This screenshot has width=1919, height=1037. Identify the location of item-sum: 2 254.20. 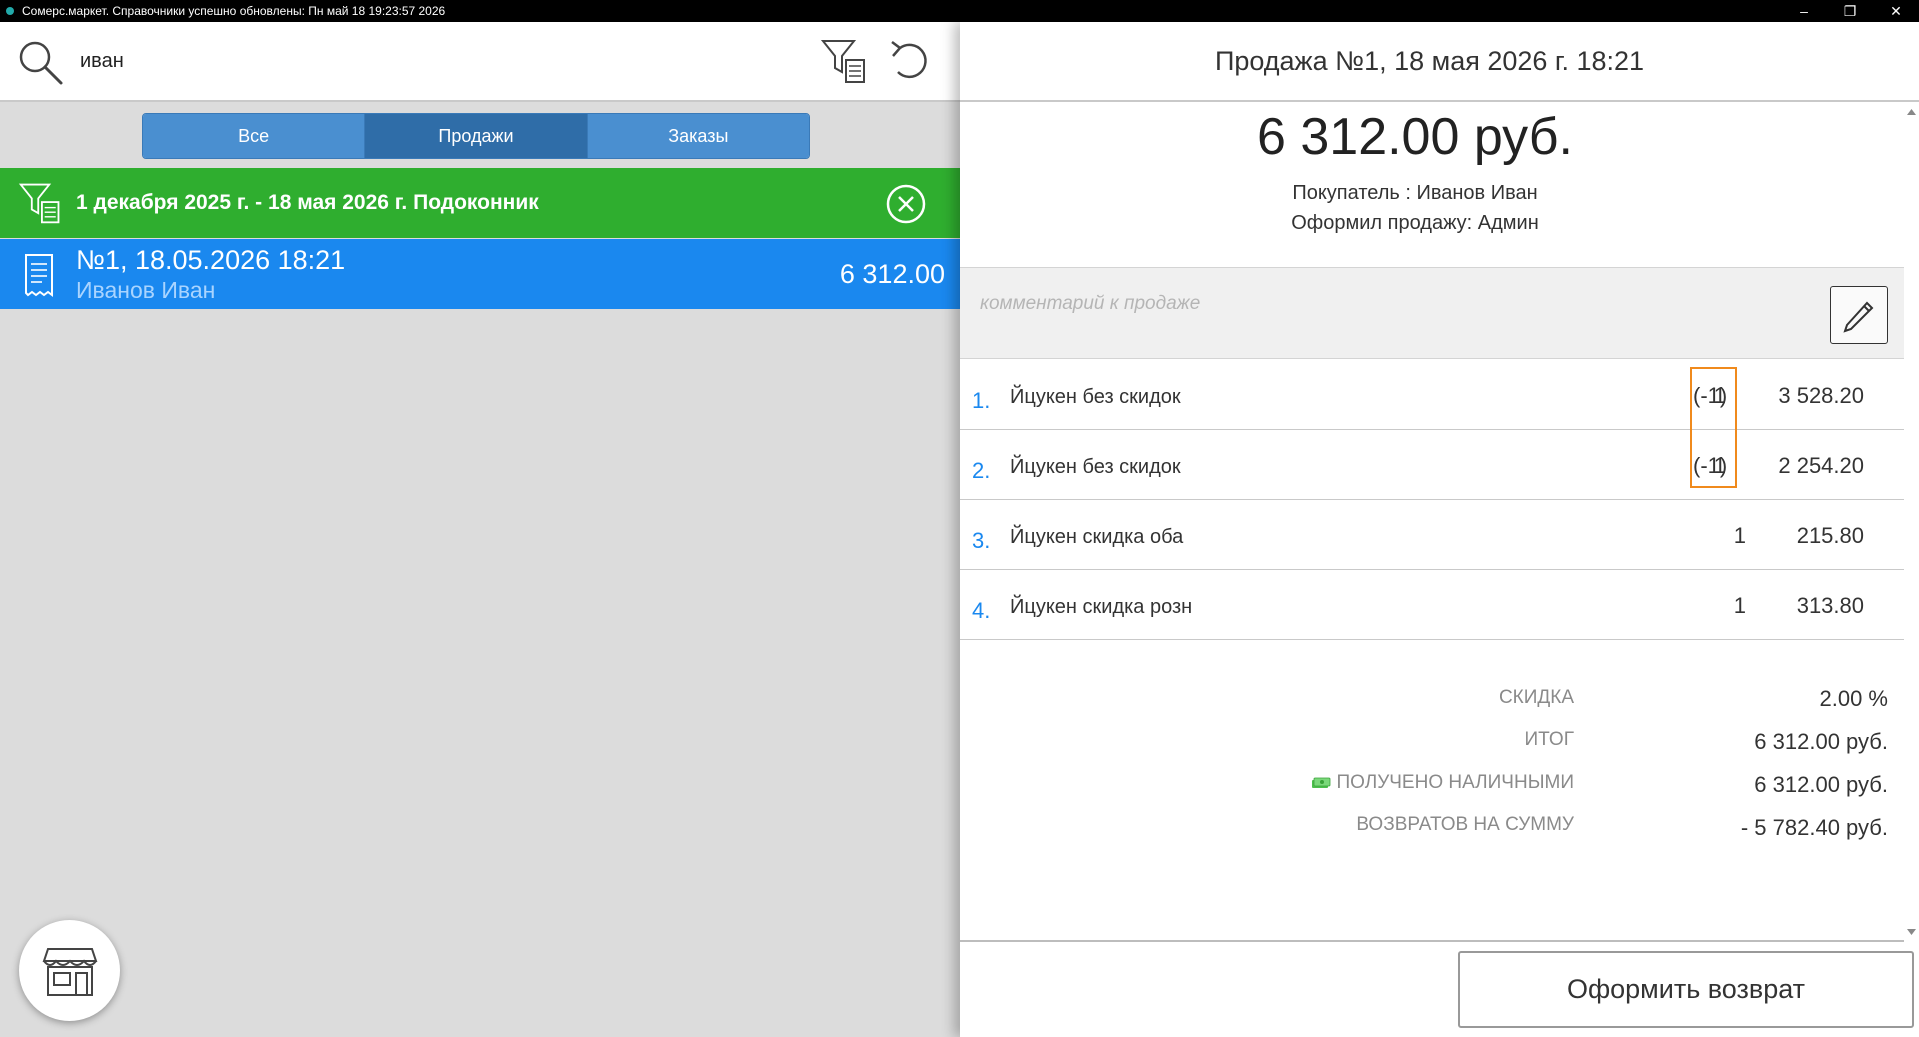
(1821, 465).